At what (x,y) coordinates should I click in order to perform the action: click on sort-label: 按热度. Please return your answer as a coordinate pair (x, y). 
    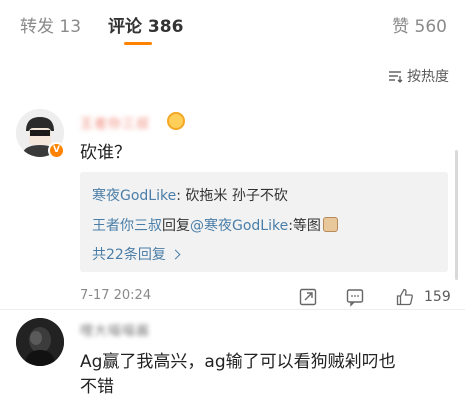
    Looking at the image, I should click on (428, 77).